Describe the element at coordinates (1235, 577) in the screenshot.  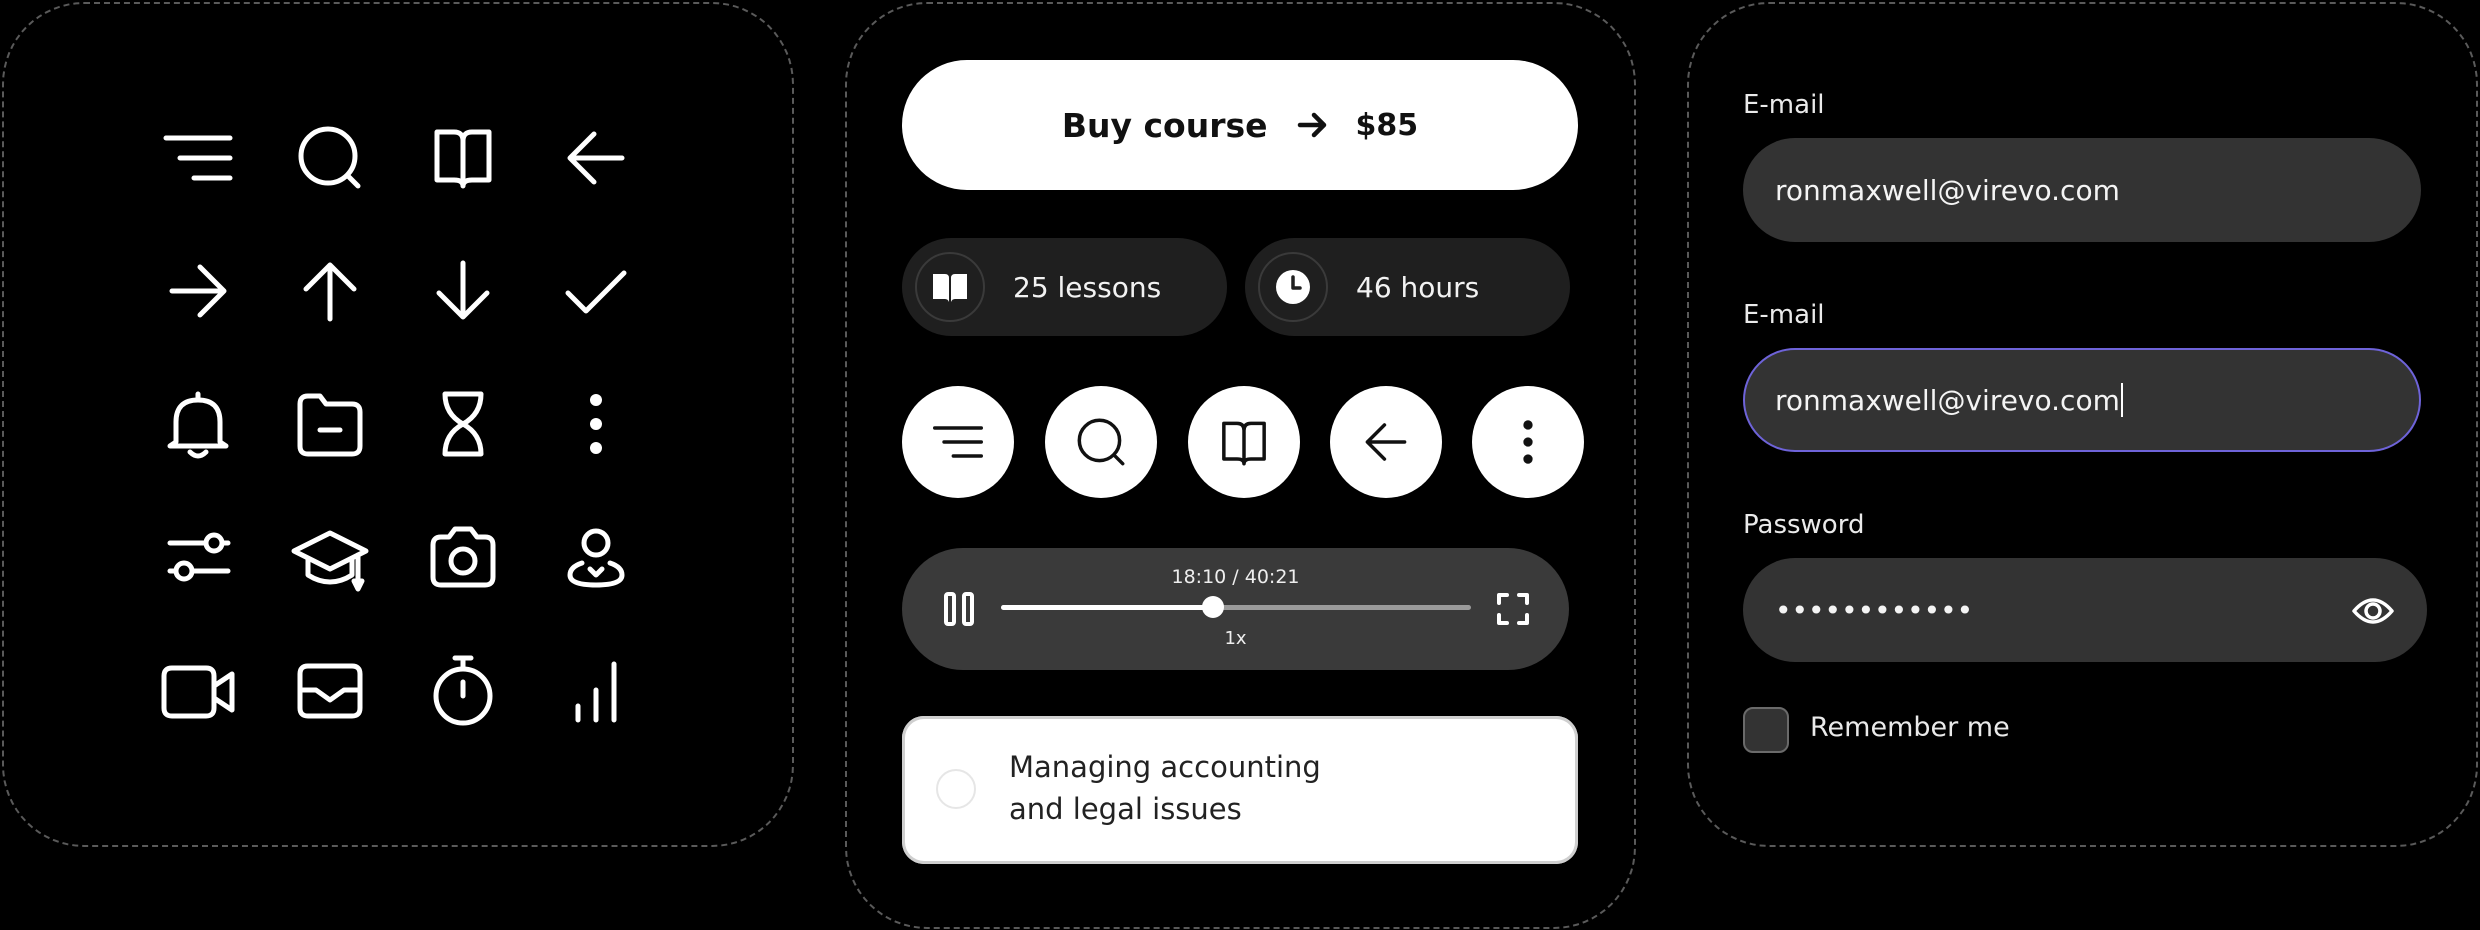
I see `playback-time: 18:10 / 40:21` at that location.